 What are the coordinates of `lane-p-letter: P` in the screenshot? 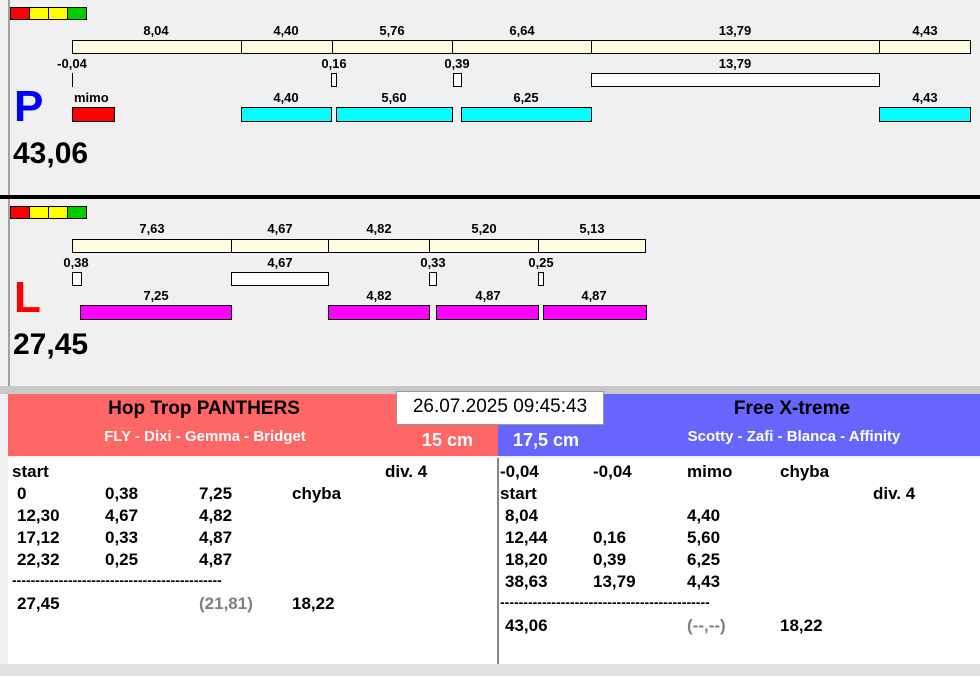 It's located at (29, 106).